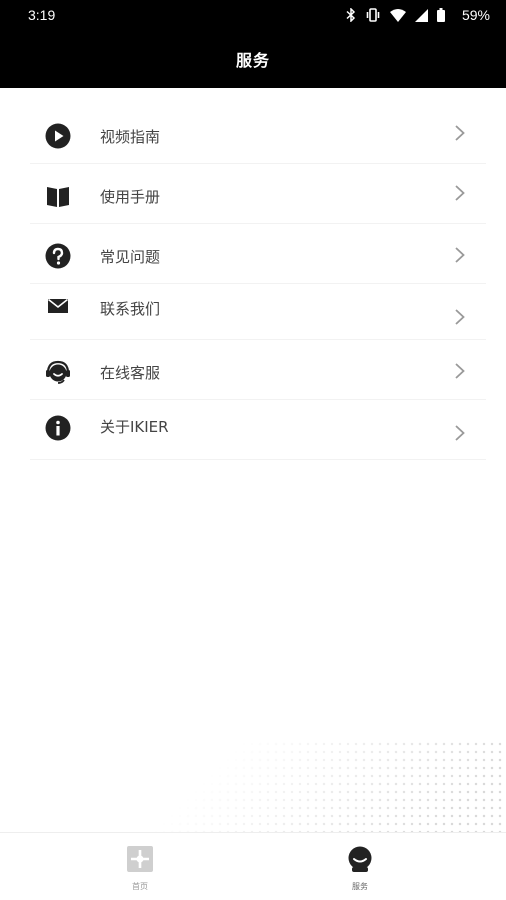 The height and width of the screenshot is (900, 506). I want to click on mail-icon, so click(58, 305).